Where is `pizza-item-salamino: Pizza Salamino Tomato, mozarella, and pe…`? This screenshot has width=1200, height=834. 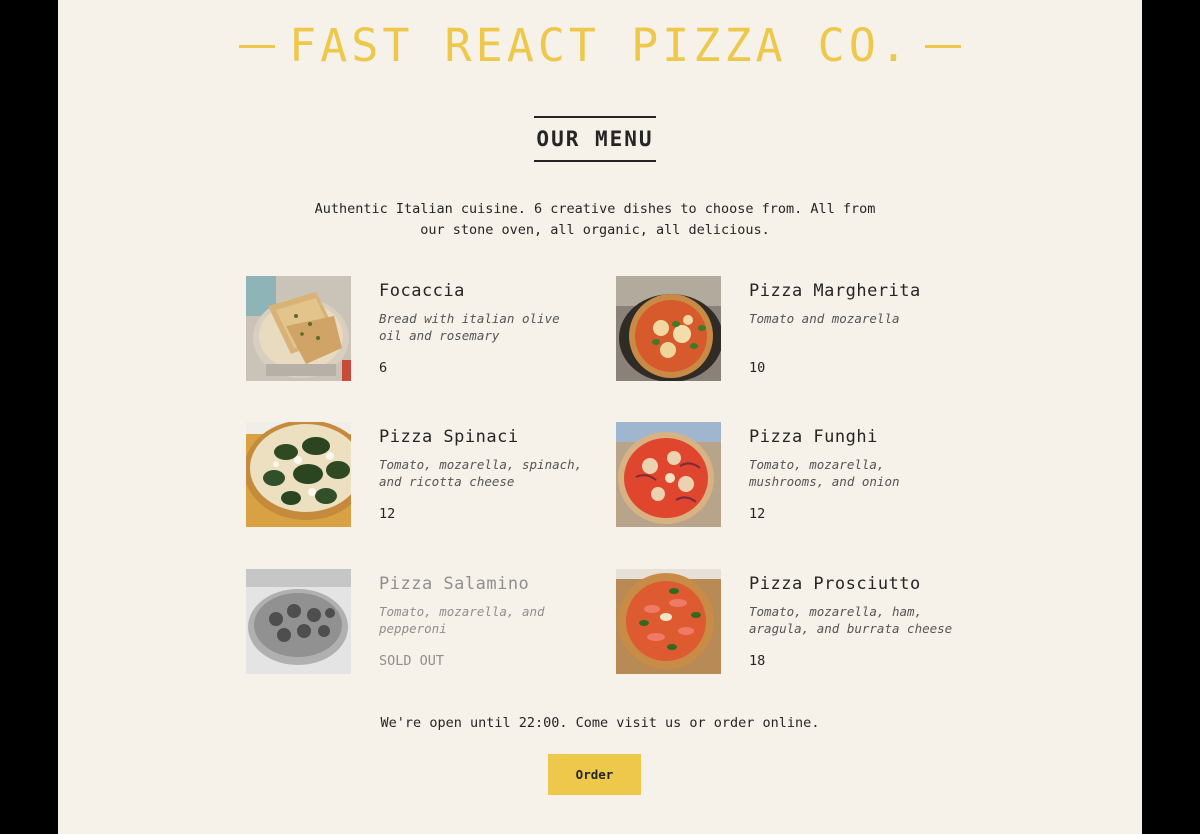 pizza-item-salamino: Pizza Salamino Tomato, mozarella, and pe… is located at coordinates (416, 621).